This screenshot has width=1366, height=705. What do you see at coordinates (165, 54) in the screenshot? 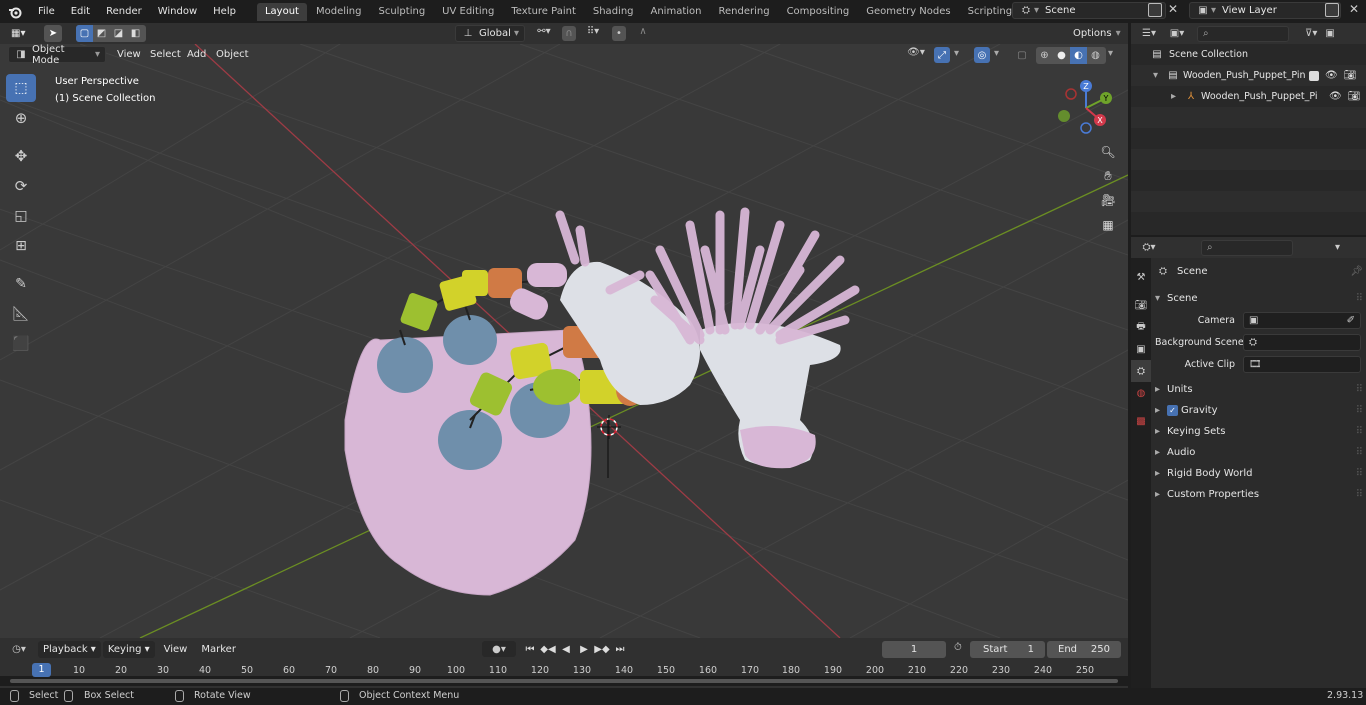
I see `menu-select: Select` at bounding box center [165, 54].